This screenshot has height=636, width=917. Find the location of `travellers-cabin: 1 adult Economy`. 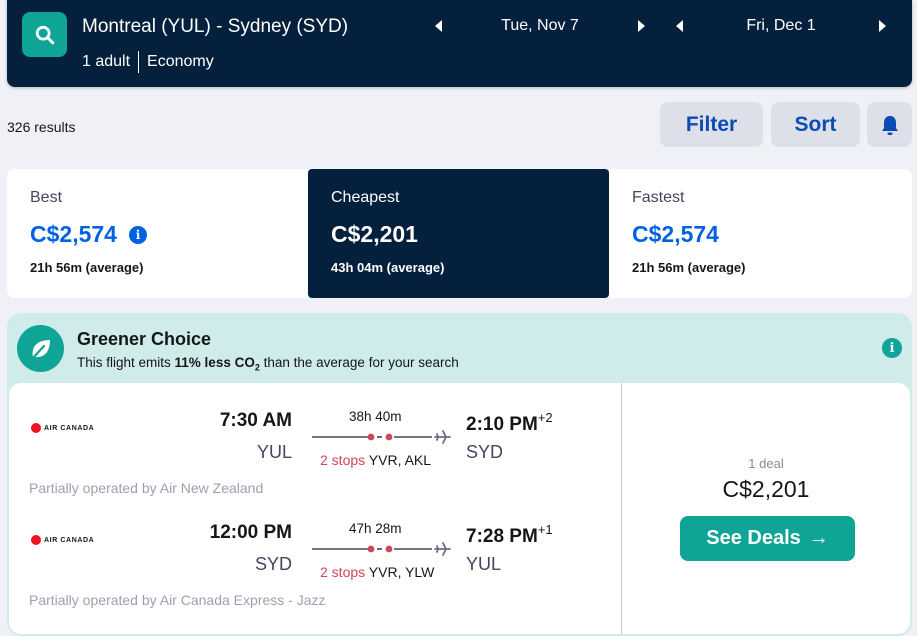

travellers-cabin: 1 adult Economy is located at coordinates (148, 62).